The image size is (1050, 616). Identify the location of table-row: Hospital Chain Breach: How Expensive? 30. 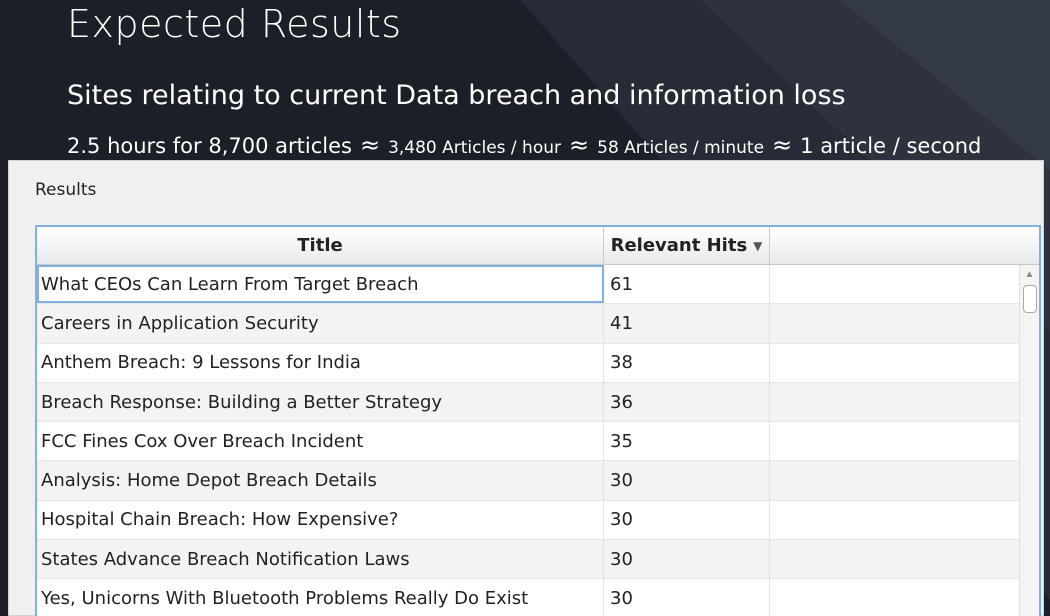
(538, 520).